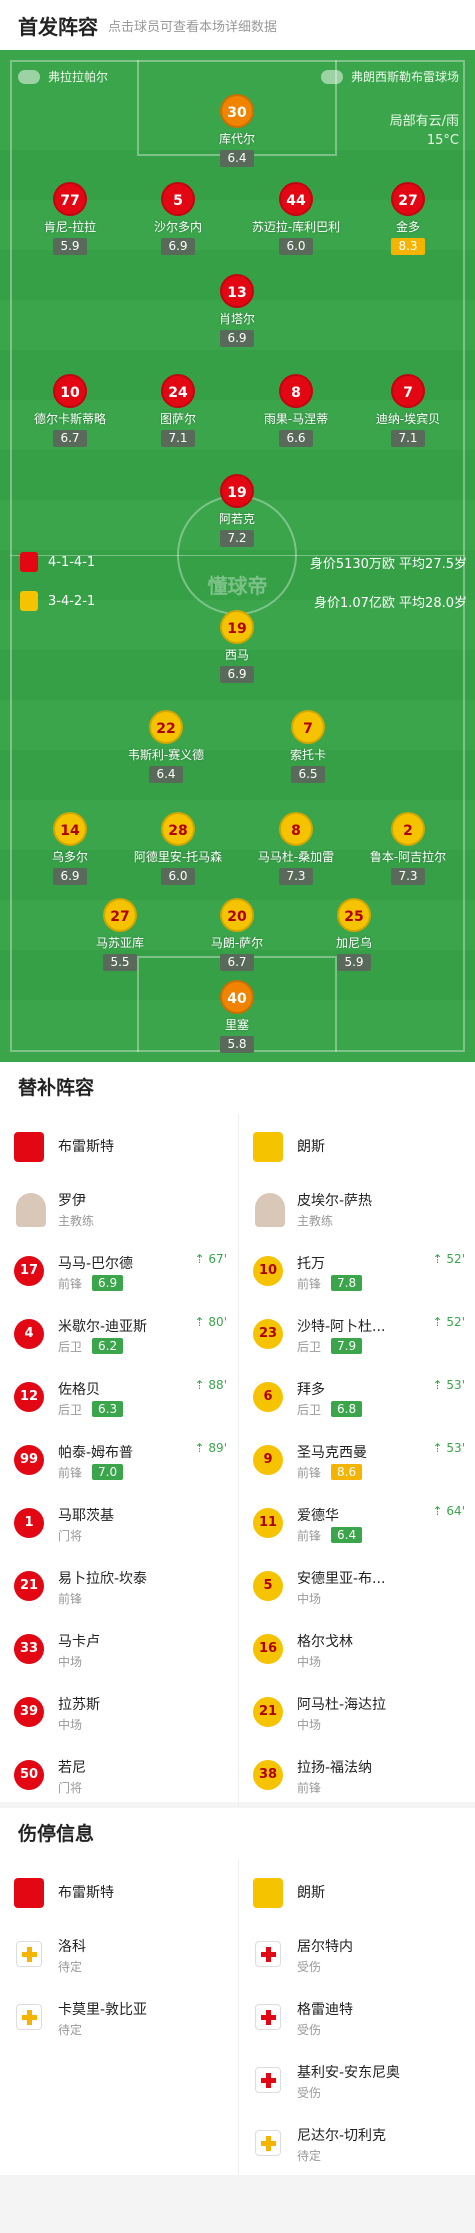 This screenshot has height=2233, width=475. What do you see at coordinates (357, 1208) in the screenshot?
I see `coach-row: 皮埃尔-萨热 主教练` at bounding box center [357, 1208].